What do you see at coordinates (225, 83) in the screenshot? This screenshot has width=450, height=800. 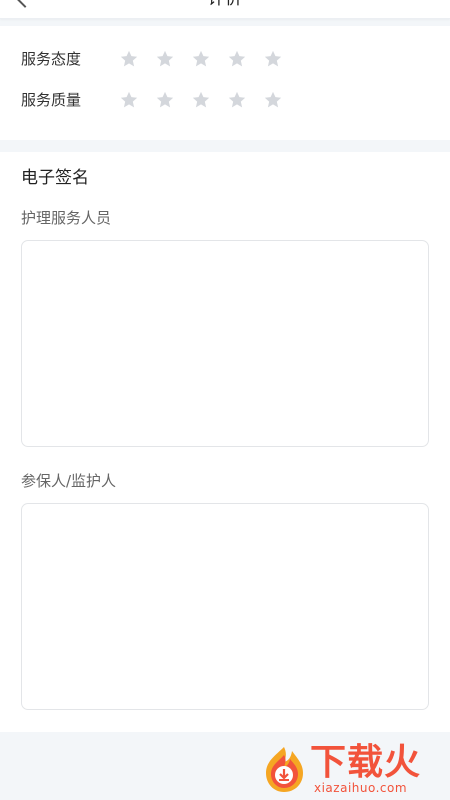 I see `rating-card: 服务态度 服务质量` at bounding box center [225, 83].